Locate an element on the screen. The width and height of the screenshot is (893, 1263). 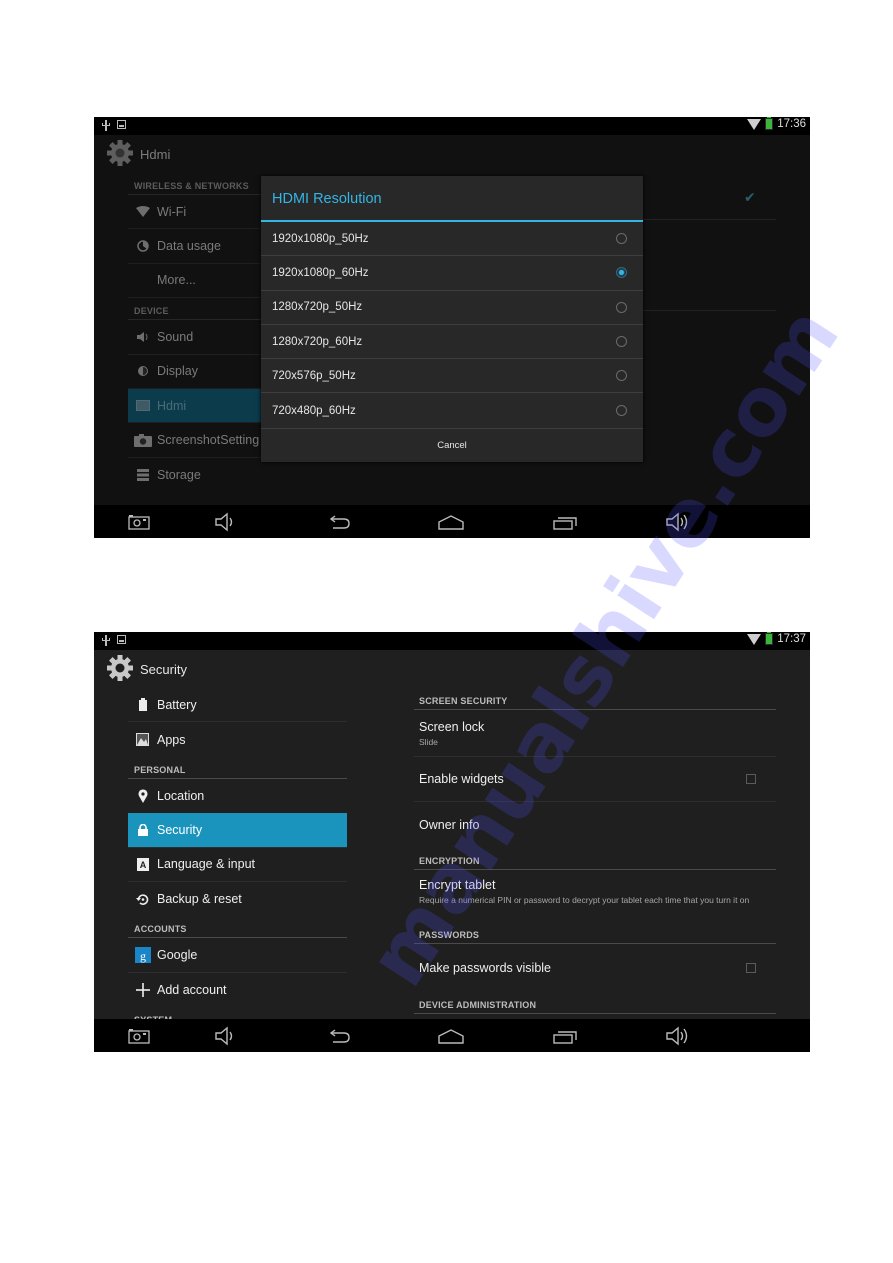
screenshot-notification-icon is located at coordinates (121, 124).